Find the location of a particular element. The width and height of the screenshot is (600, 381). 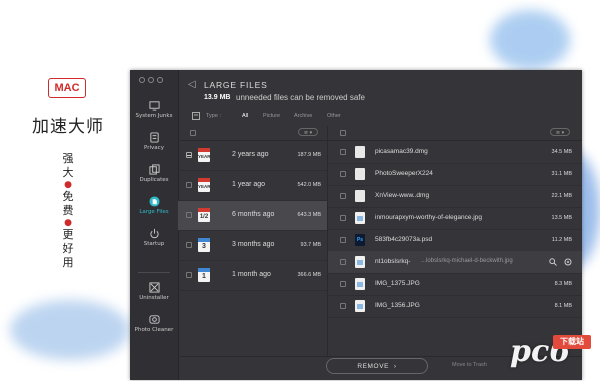

sidebar-item-photo-cleaner: Photo Cleaner is located at coordinates (154, 323).